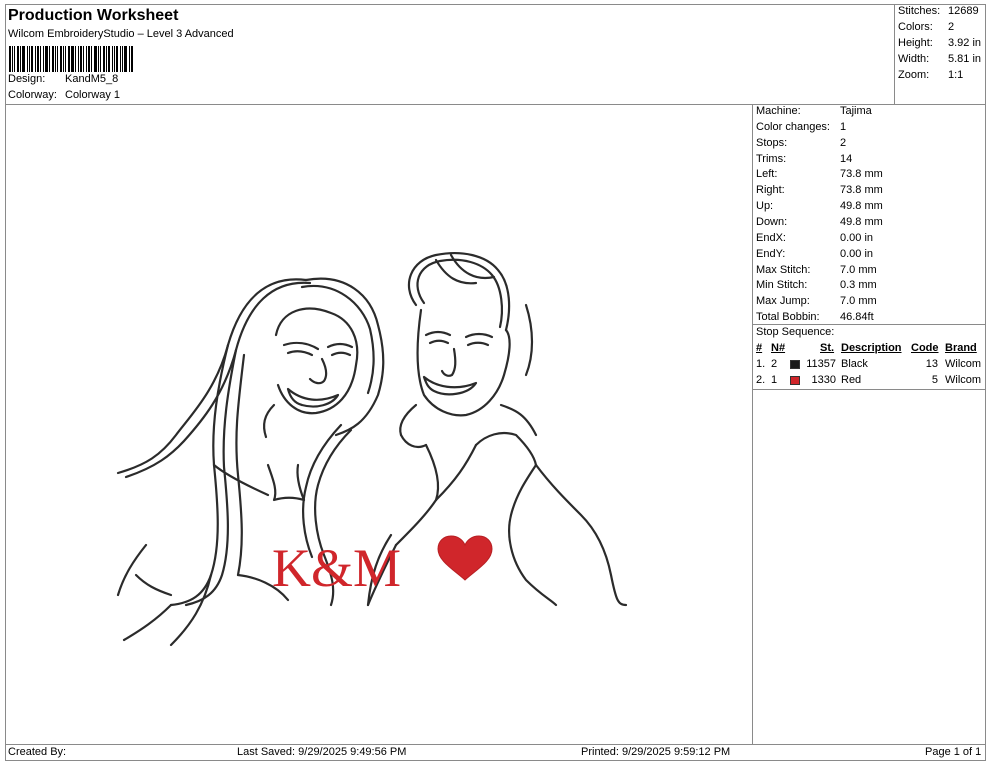 This screenshot has width=990, height=762. What do you see at coordinates (827, 348) in the screenshot?
I see `col-header-stitches: St.` at bounding box center [827, 348].